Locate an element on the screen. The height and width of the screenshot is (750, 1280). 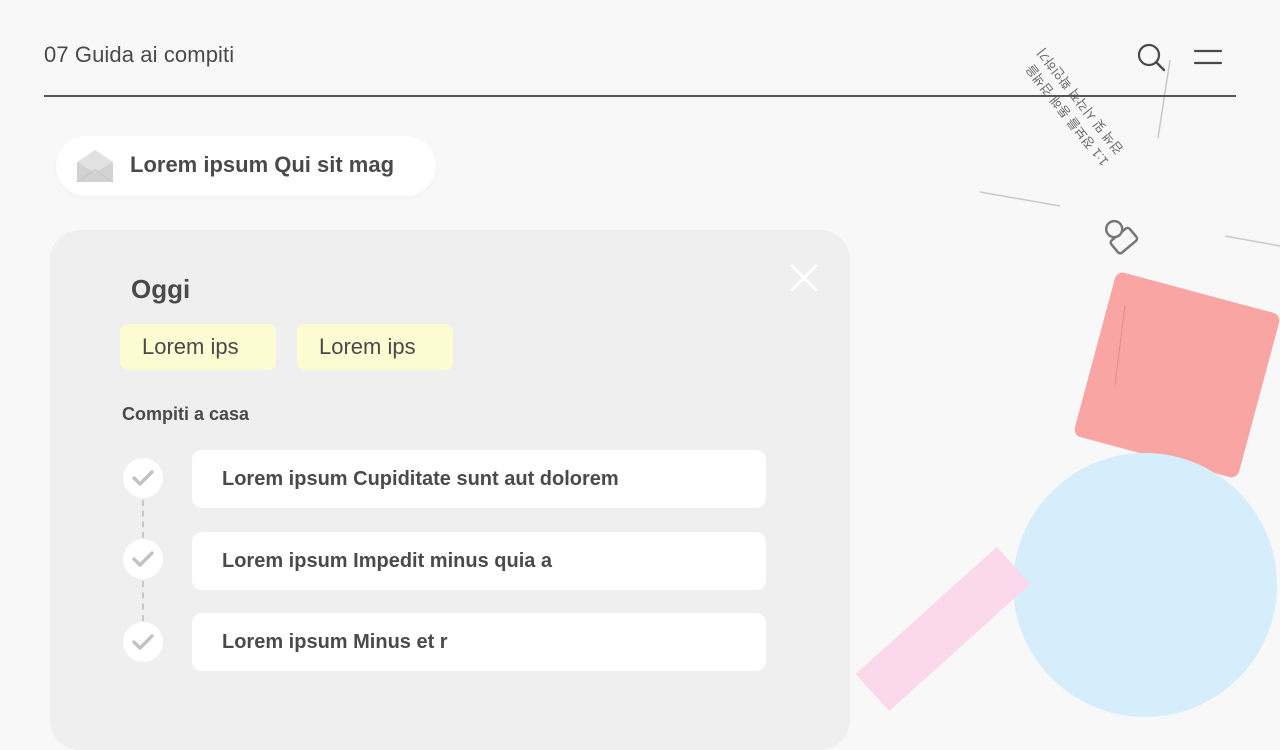
info-pill: Lorem ipsum Qui sit mag is located at coordinates (246, 166).